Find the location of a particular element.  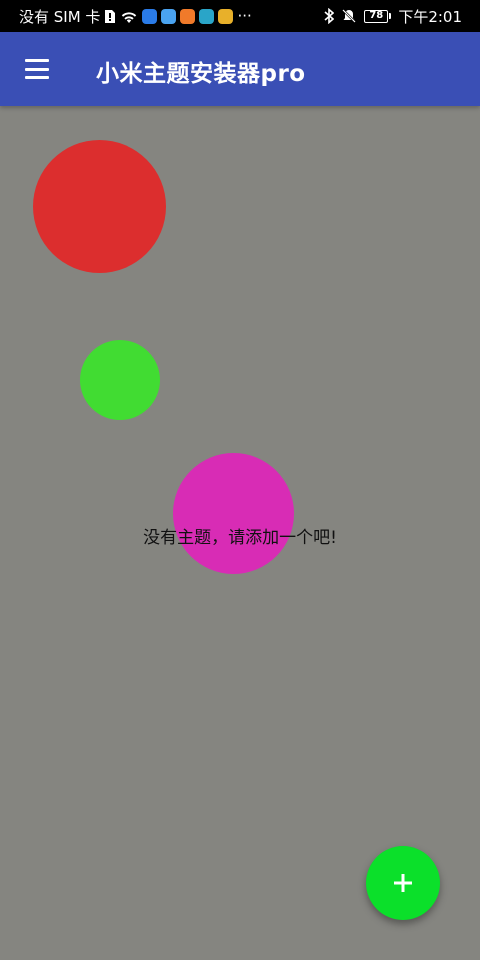

decorative-magenta-circle is located at coordinates (233, 513).